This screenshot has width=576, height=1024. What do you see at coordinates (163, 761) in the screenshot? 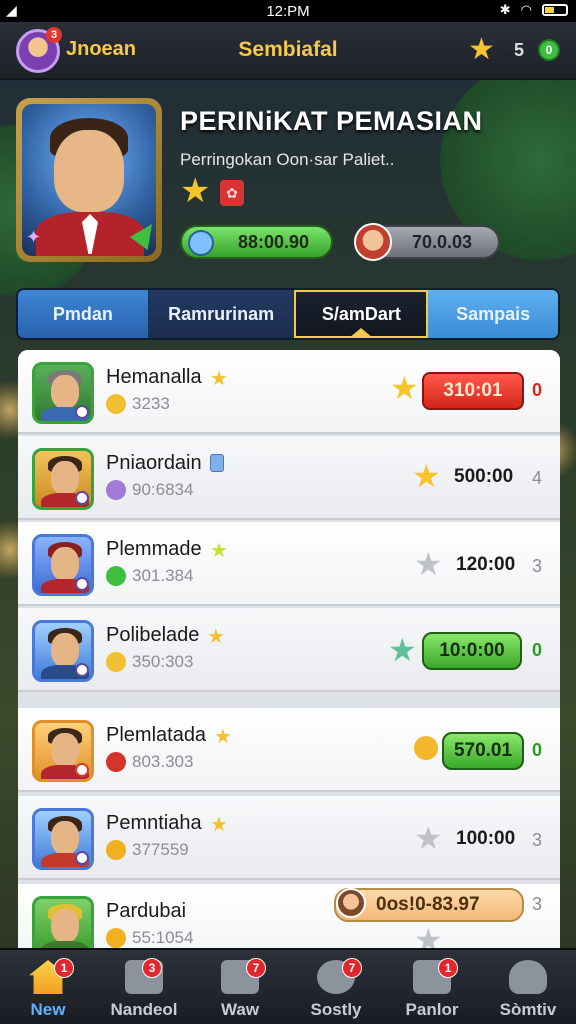
I see `player-subscore: 803.303` at bounding box center [163, 761].